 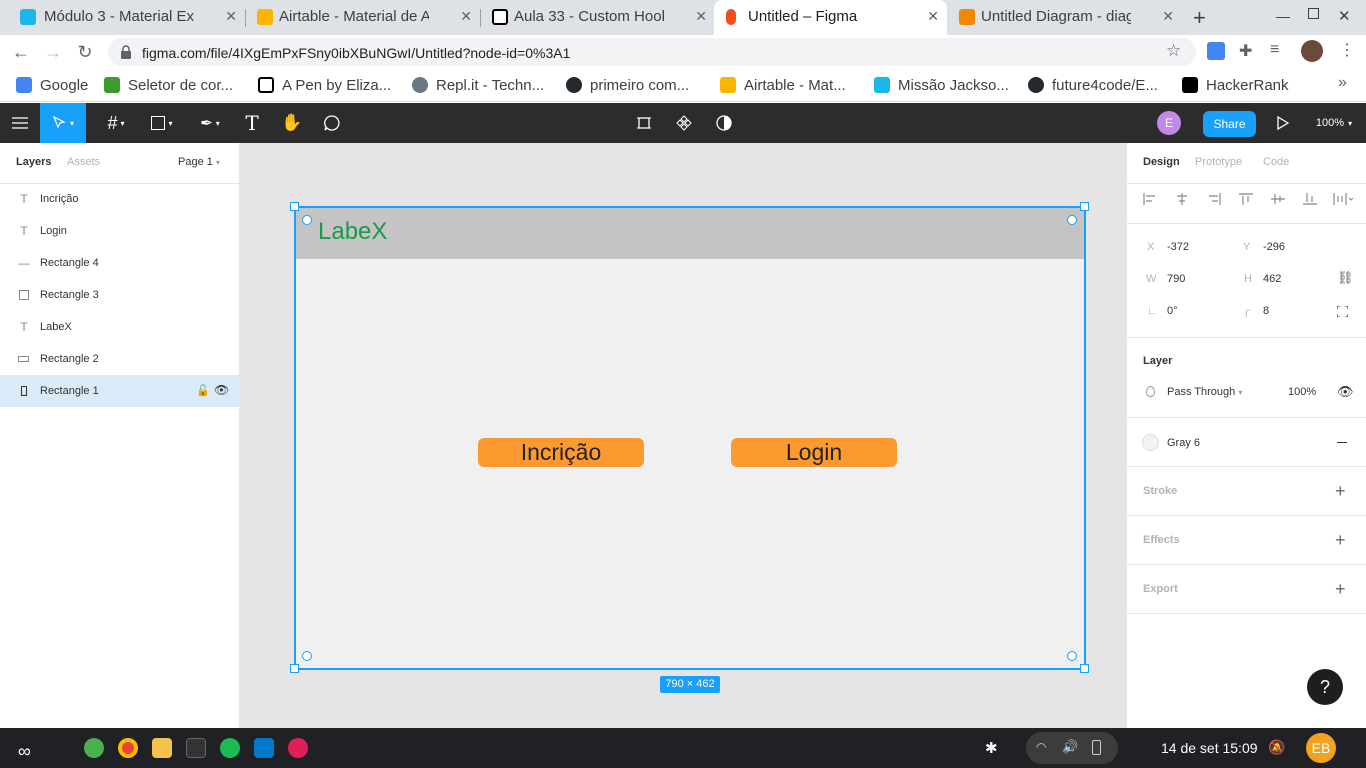 I want to click on tab-code: Code, so click(x=1276, y=162).